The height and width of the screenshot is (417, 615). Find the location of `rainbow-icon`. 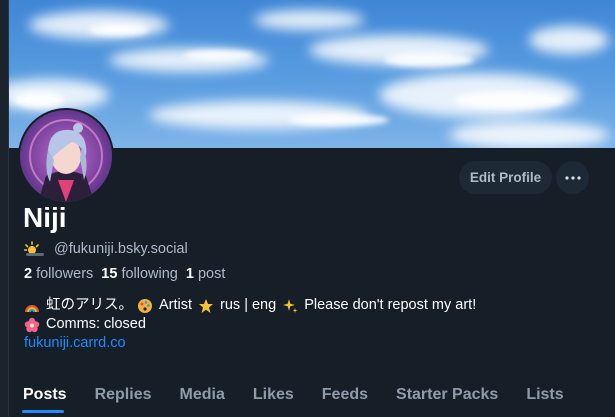

rainbow-icon is located at coordinates (32, 308).